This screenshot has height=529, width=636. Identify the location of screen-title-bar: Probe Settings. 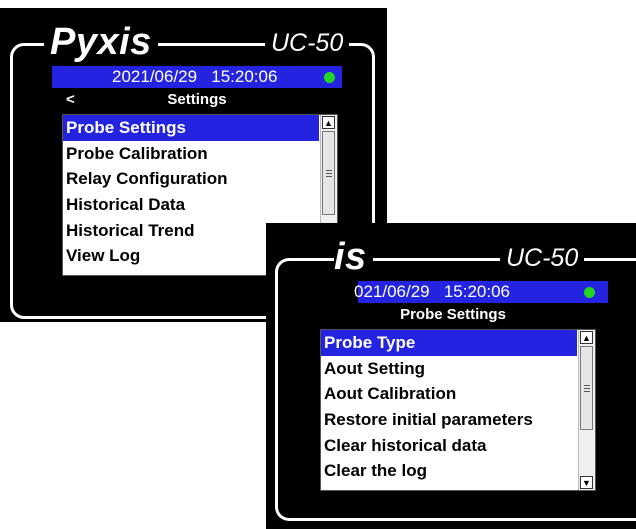
(453, 315).